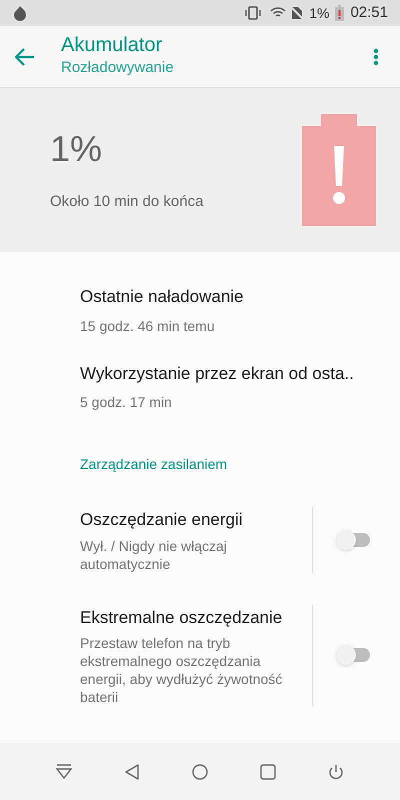 Image resolution: width=400 pixels, height=800 pixels. Describe the element at coordinates (64, 772) in the screenshot. I see `chevron-down-icon` at that location.